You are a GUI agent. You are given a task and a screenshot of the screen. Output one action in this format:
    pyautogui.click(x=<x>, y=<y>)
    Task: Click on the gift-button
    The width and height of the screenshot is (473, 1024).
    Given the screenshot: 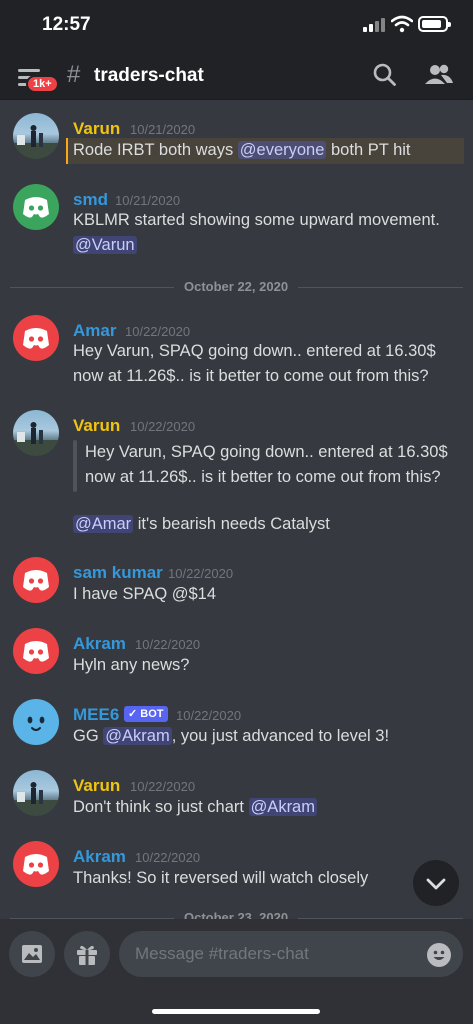 What is the action you would take?
    pyautogui.click(x=87, y=954)
    